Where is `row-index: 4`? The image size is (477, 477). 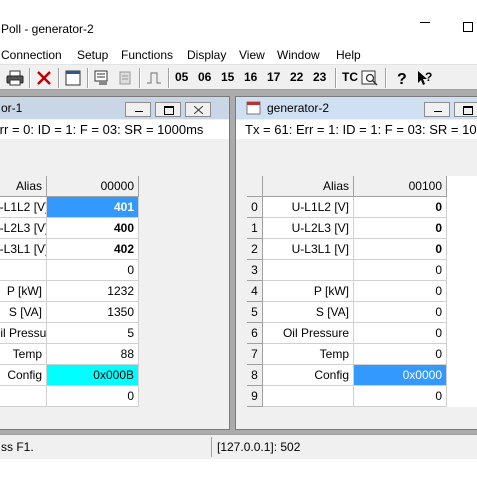 row-index: 4 is located at coordinates (255, 291).